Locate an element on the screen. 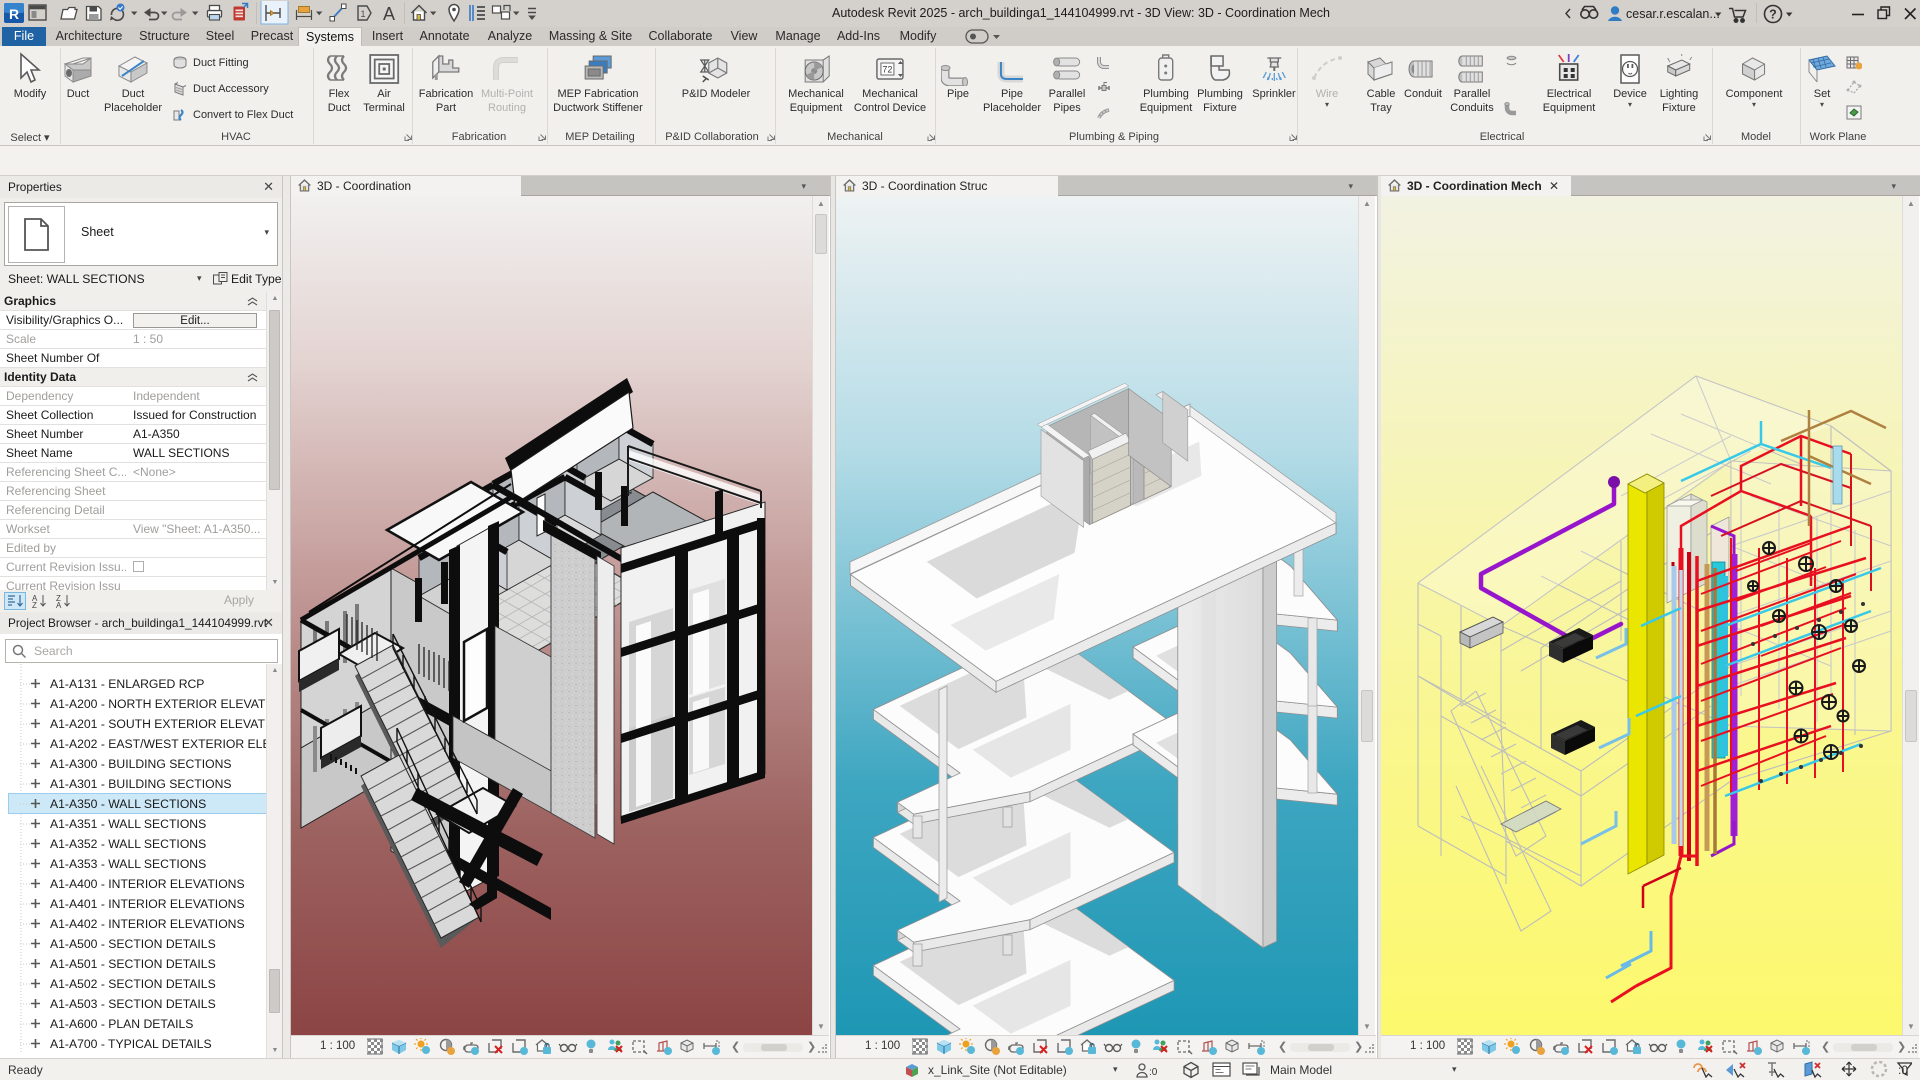 The height and width of the screenshot is (1080, 1920). svg-text: :0 is located at coordinates (1153, 1072).